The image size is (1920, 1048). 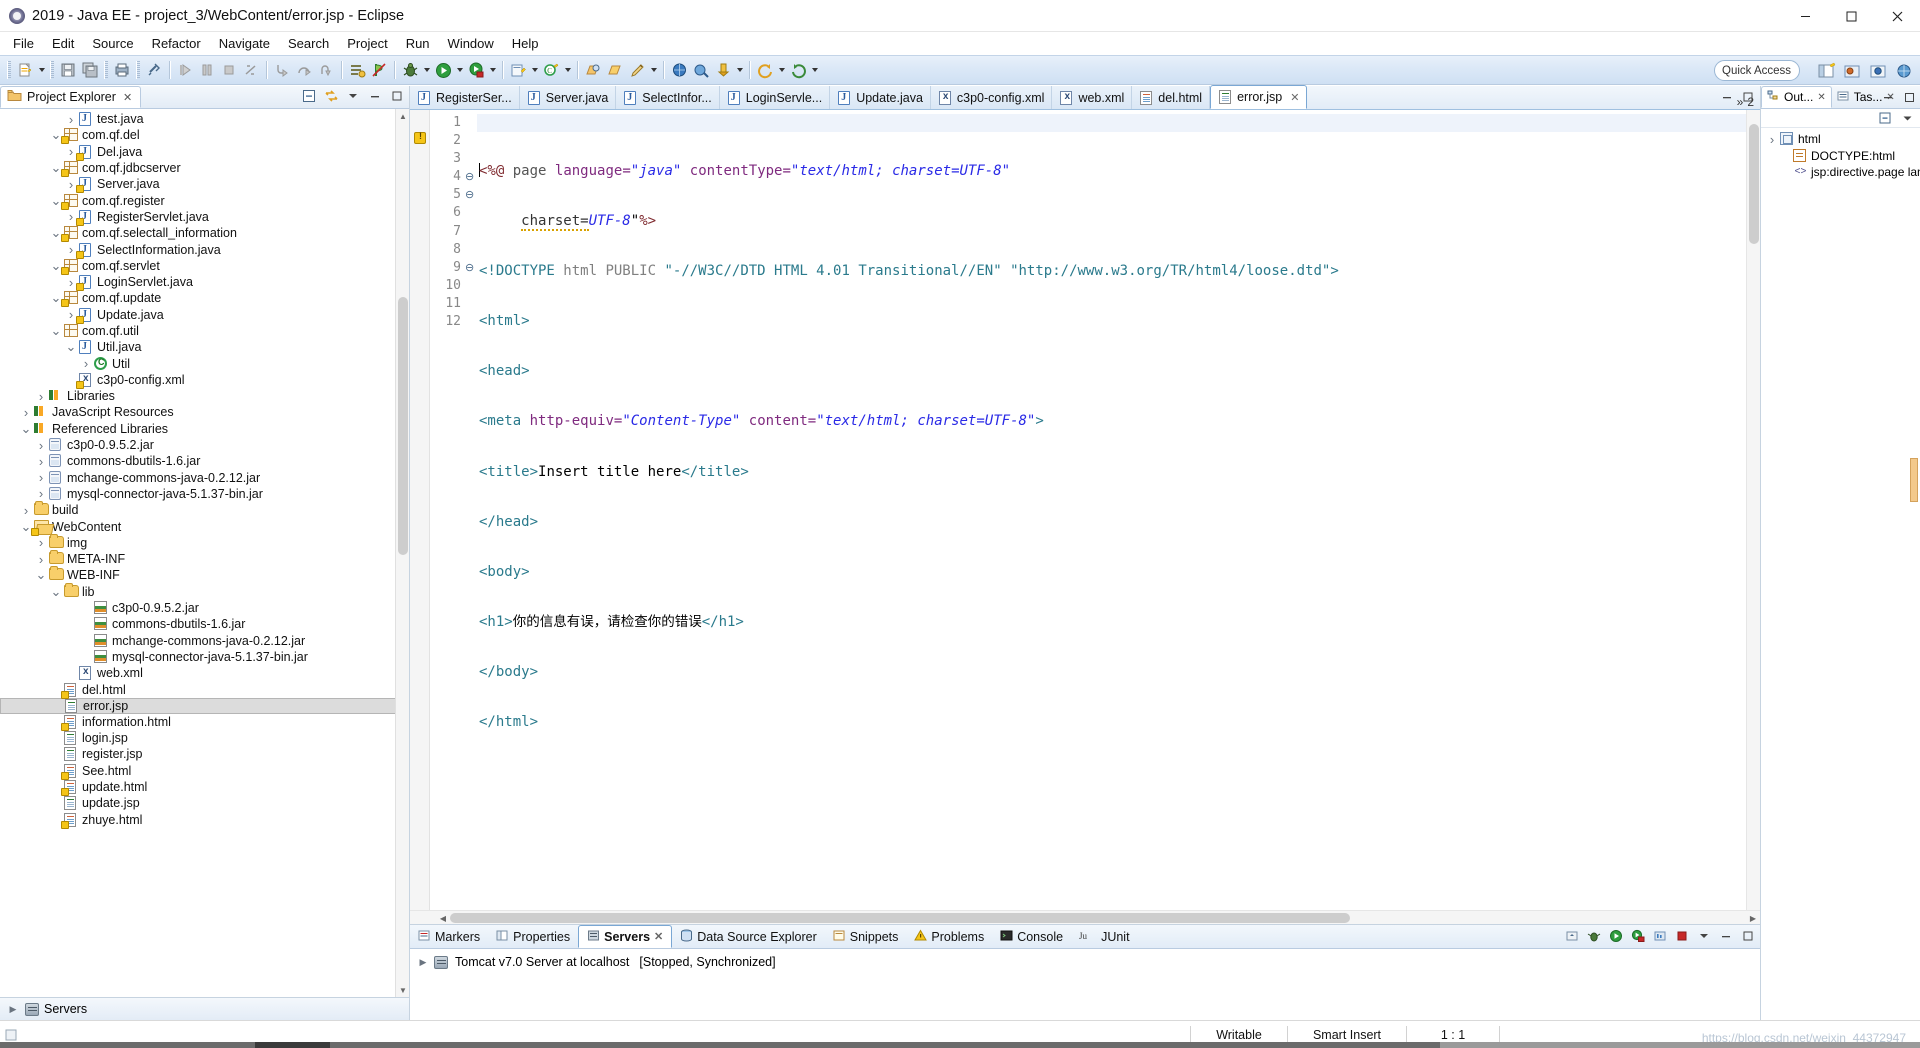 I want to click on back-icon, so click(x=765, y=70).